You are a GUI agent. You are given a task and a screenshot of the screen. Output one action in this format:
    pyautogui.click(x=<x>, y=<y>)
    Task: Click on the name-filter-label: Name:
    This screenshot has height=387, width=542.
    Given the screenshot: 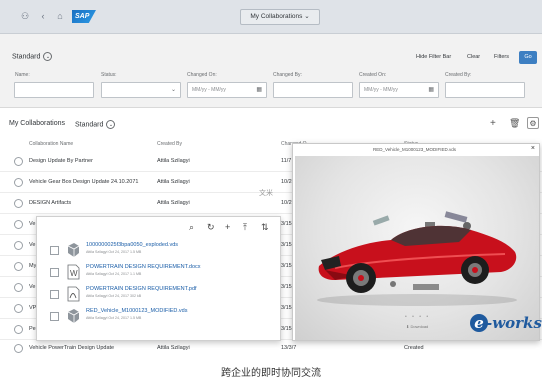 What is the action you would take?
    pyautogui.click(x=22, y=75)
    